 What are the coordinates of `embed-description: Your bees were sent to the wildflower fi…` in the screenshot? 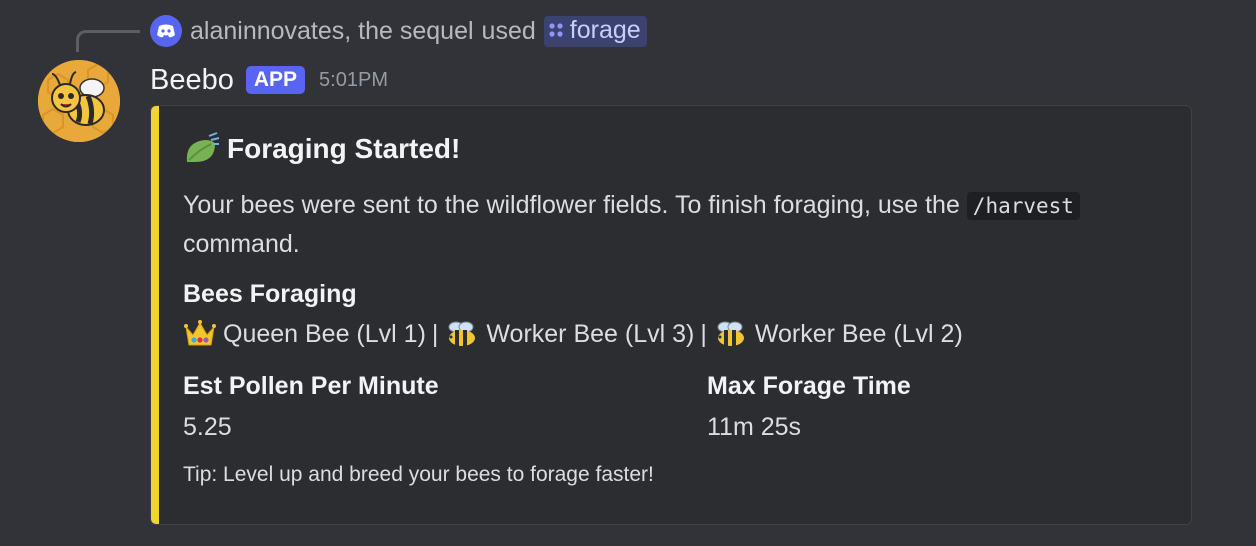 It's located at (673, 224).